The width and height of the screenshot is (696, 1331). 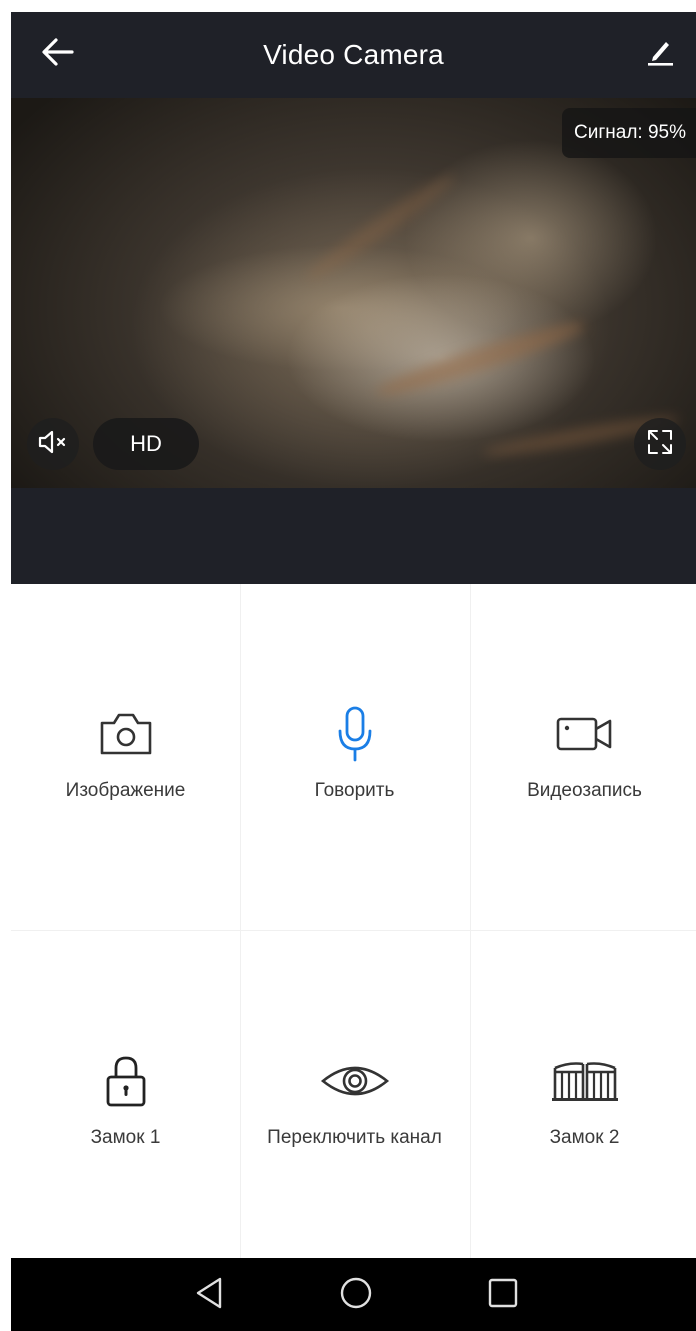 I want to click on nav-back-button, so click(x=209, y=1295).